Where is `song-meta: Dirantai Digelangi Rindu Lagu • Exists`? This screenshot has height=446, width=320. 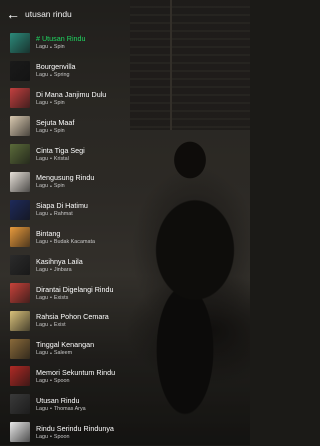
song-meta: Dirantai Digelangi Rindu Lagu • Exists is located at coordinates (75, 293).